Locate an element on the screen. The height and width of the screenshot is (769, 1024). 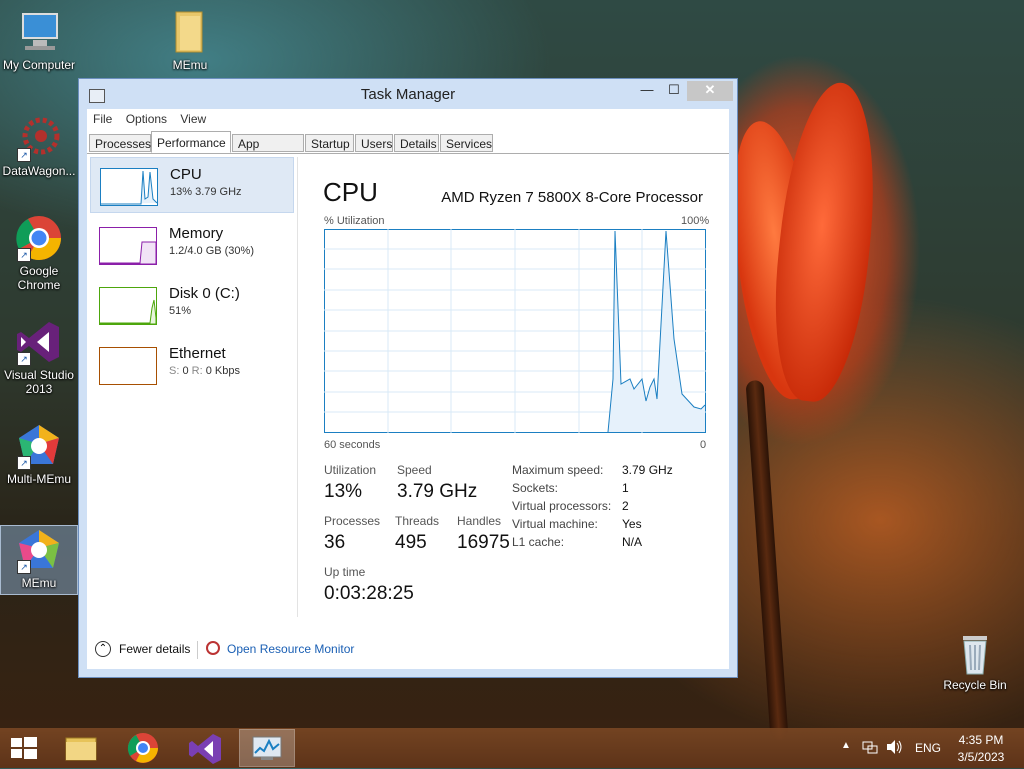
resource-item-memory: Memory 1.2/4.0 GB (30%) is located at coordinates (192, 245).